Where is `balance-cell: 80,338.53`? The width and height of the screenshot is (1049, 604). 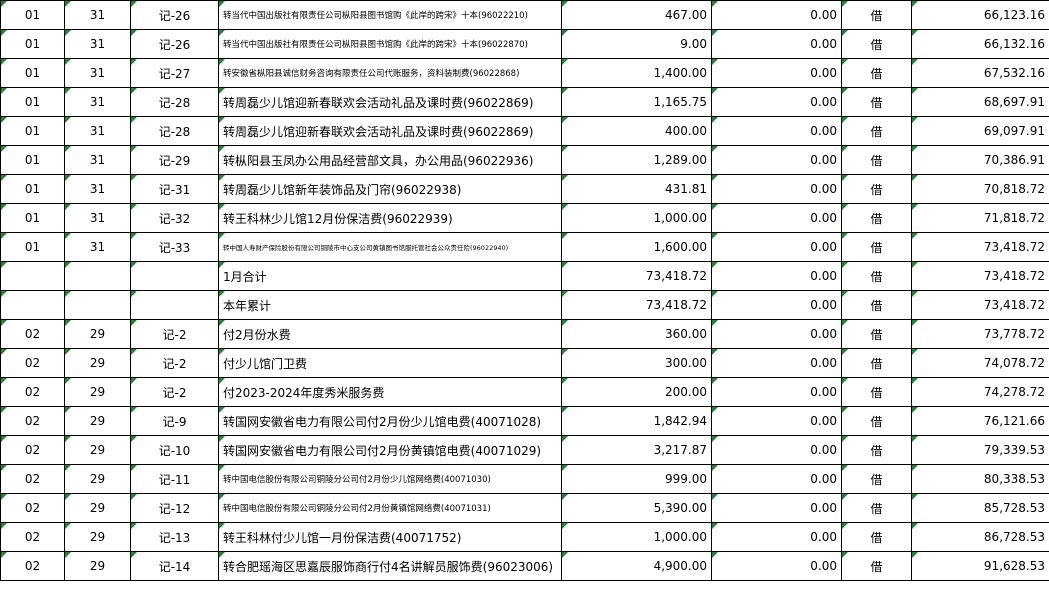
balance-cell: 80,338.53 is located at coordinates (980, 479).